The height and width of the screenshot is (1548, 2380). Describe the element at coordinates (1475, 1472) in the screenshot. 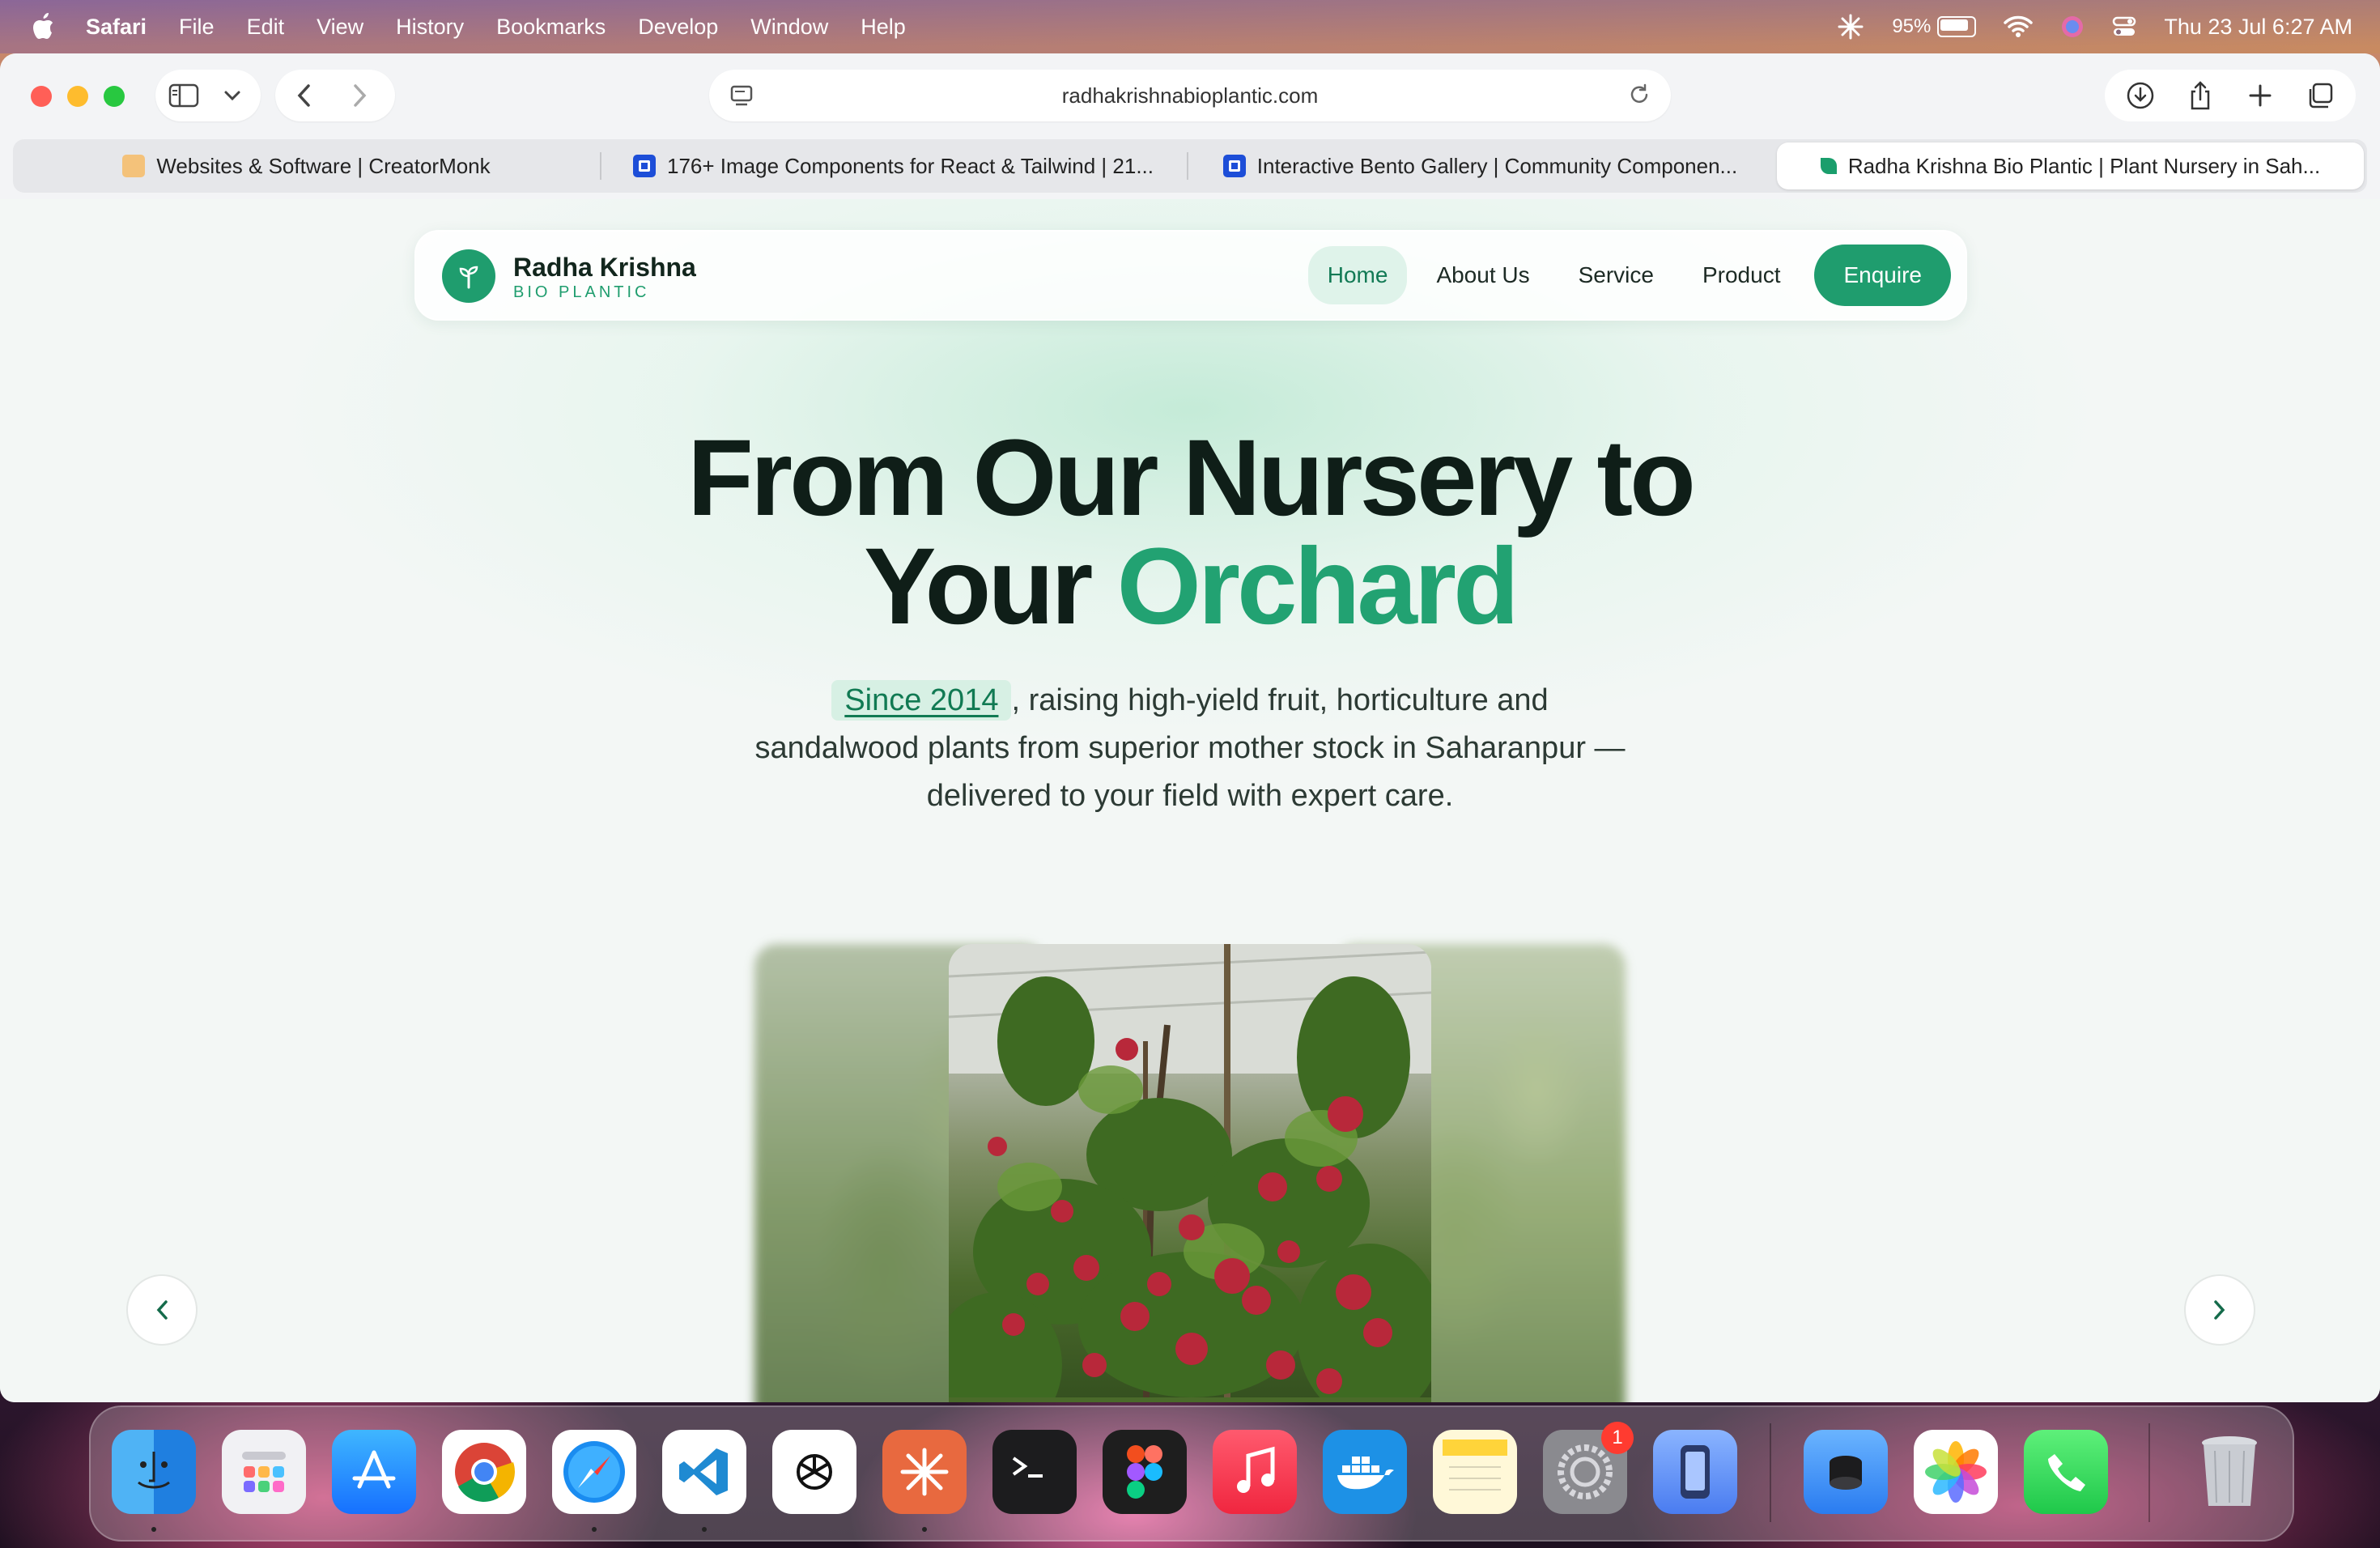

I see `notes-icon` at that location.